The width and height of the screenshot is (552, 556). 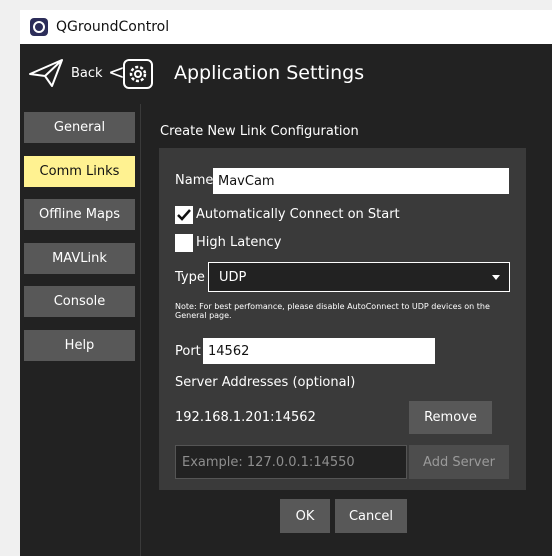 What do you see at coordinates (265, 382) in the screenshot?
I see `server-addresses-label: Server Addresses (optional)` at bounding box center [265, 382].